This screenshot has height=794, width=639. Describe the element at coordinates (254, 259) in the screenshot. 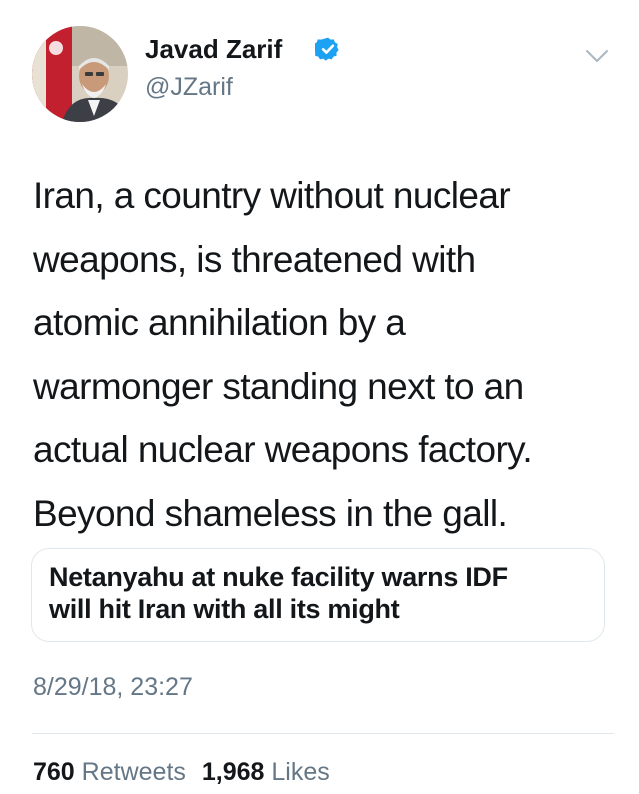

I see `tweet-text-line: weapons, is threatened with` at that location.